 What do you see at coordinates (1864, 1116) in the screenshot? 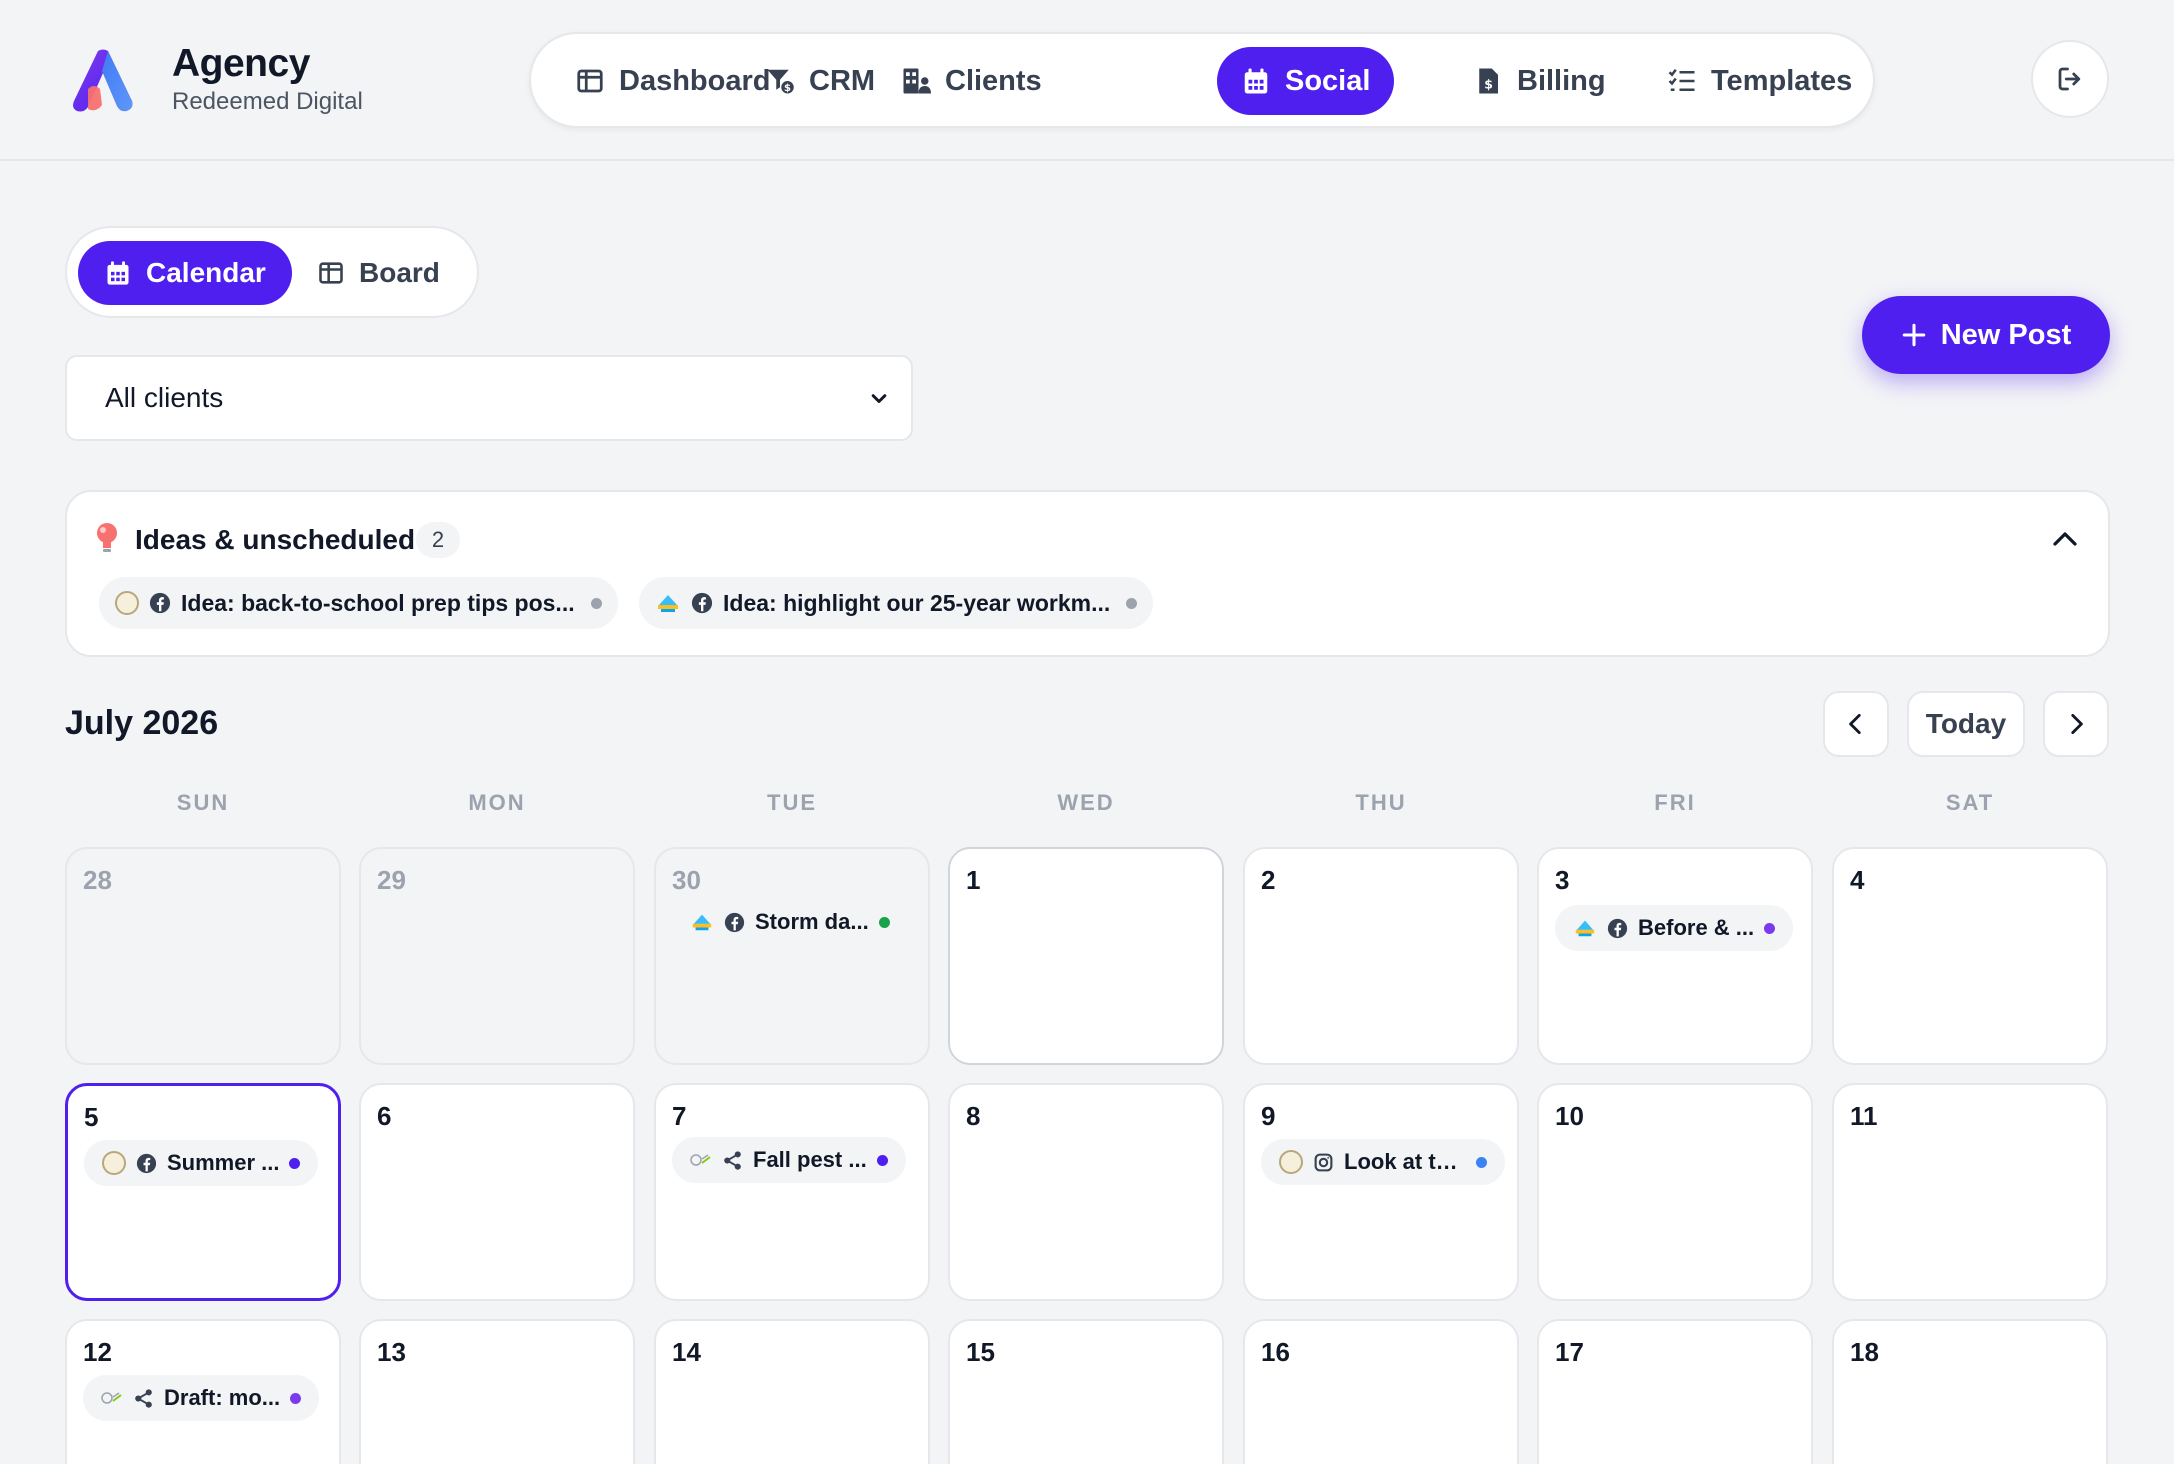
I see `day-number: 11` at bounding box center [1864, 1116].